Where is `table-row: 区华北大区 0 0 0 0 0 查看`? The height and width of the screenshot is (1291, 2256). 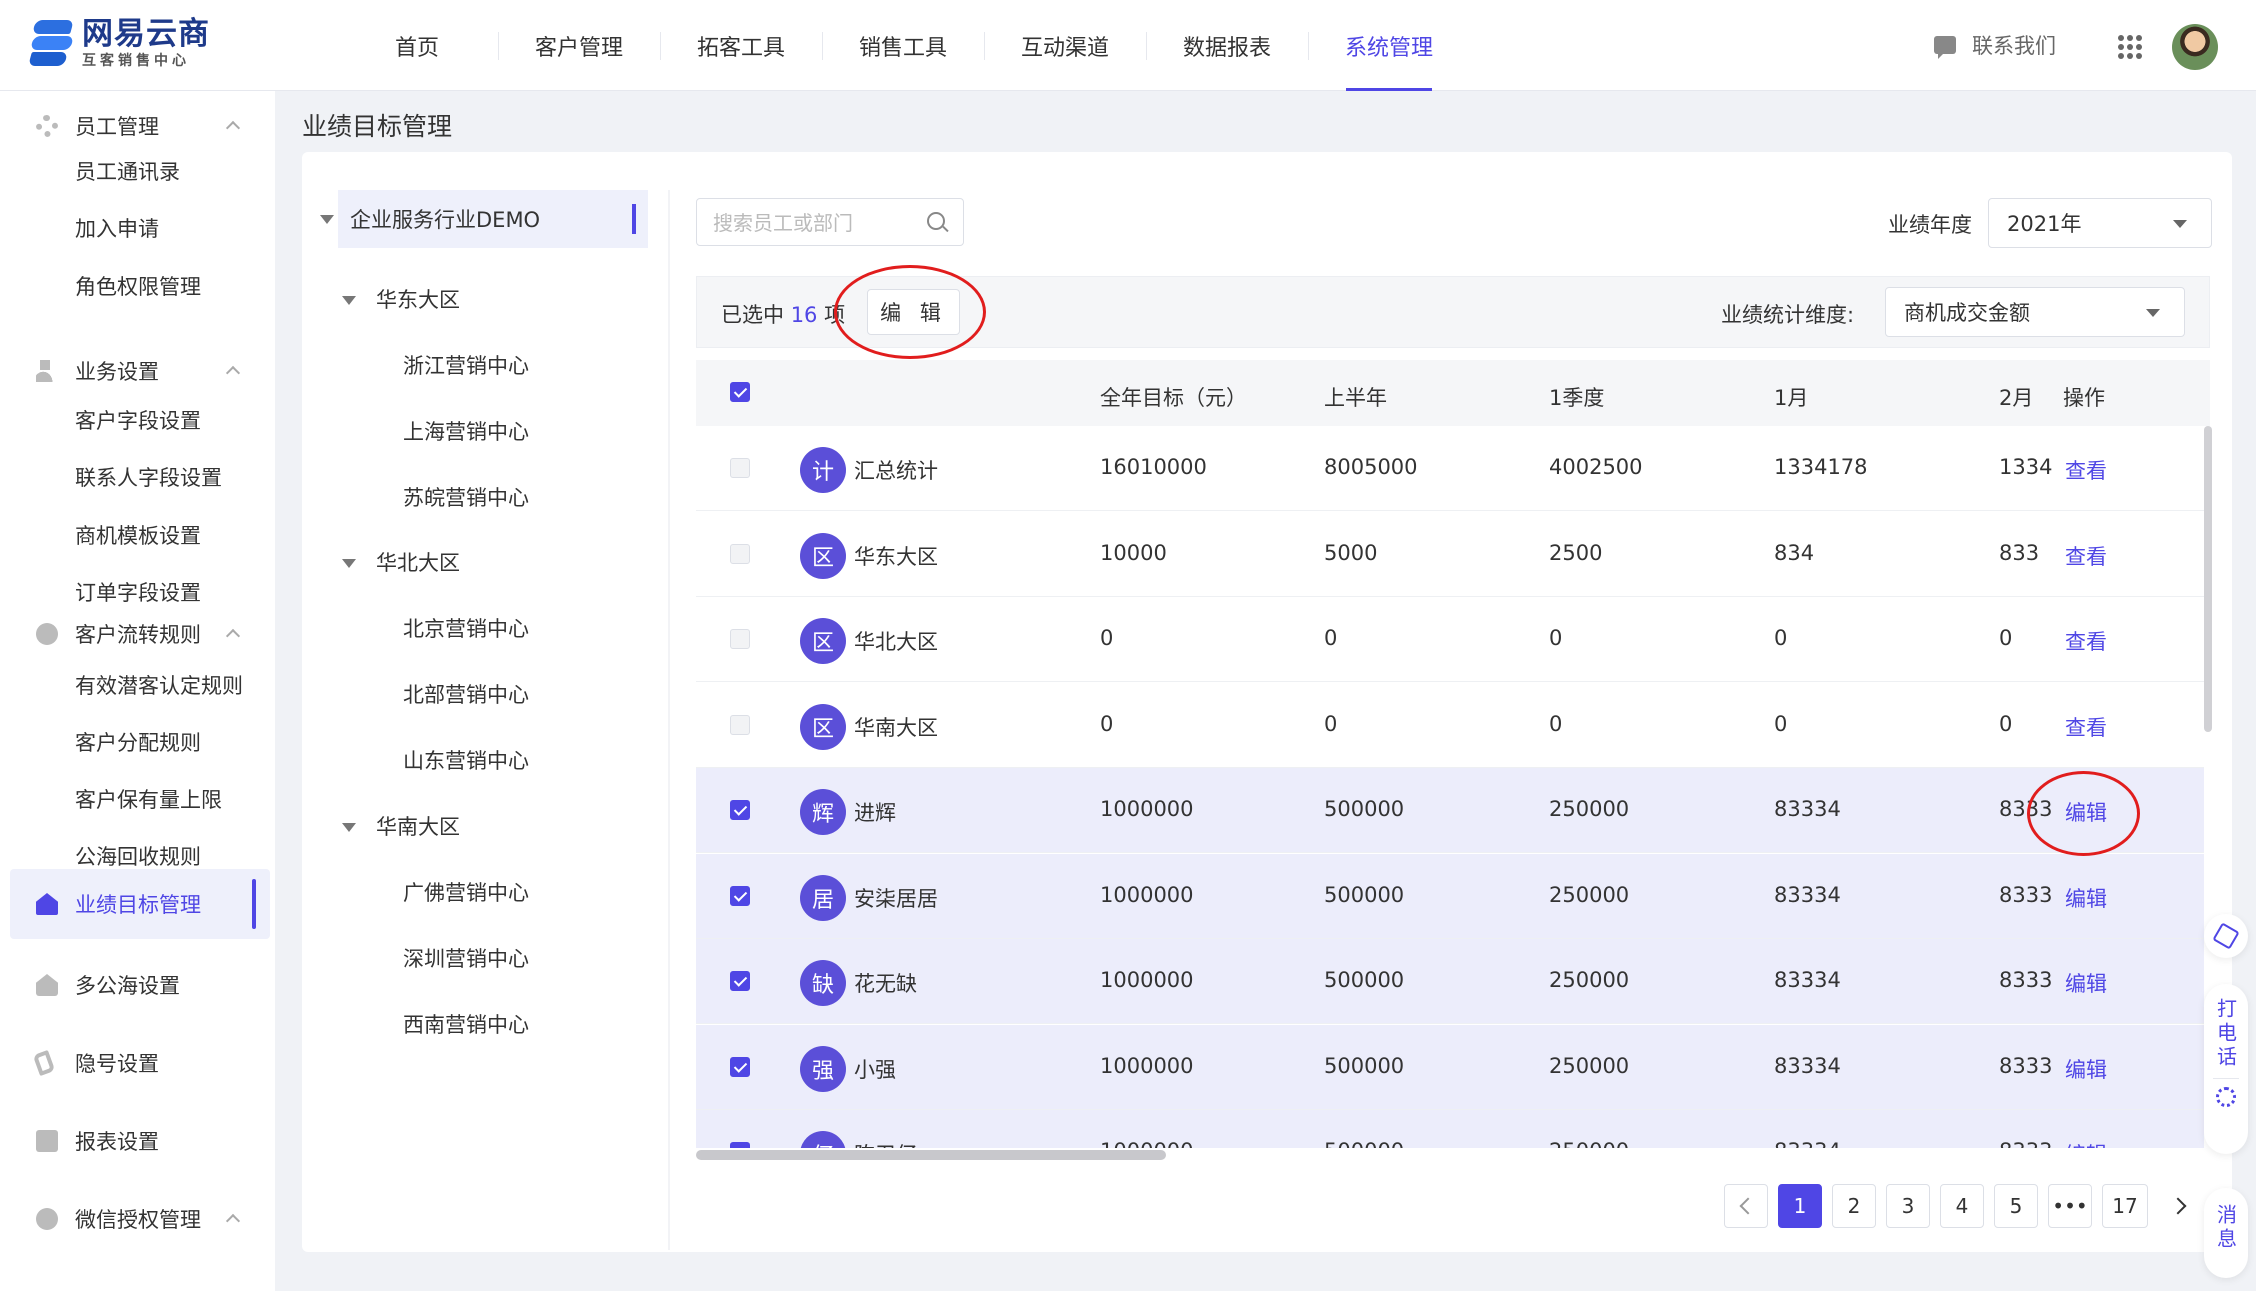
table-row: 区华北大区 0 0 0 0 0 查看 is located at coordinates (1450, 639).